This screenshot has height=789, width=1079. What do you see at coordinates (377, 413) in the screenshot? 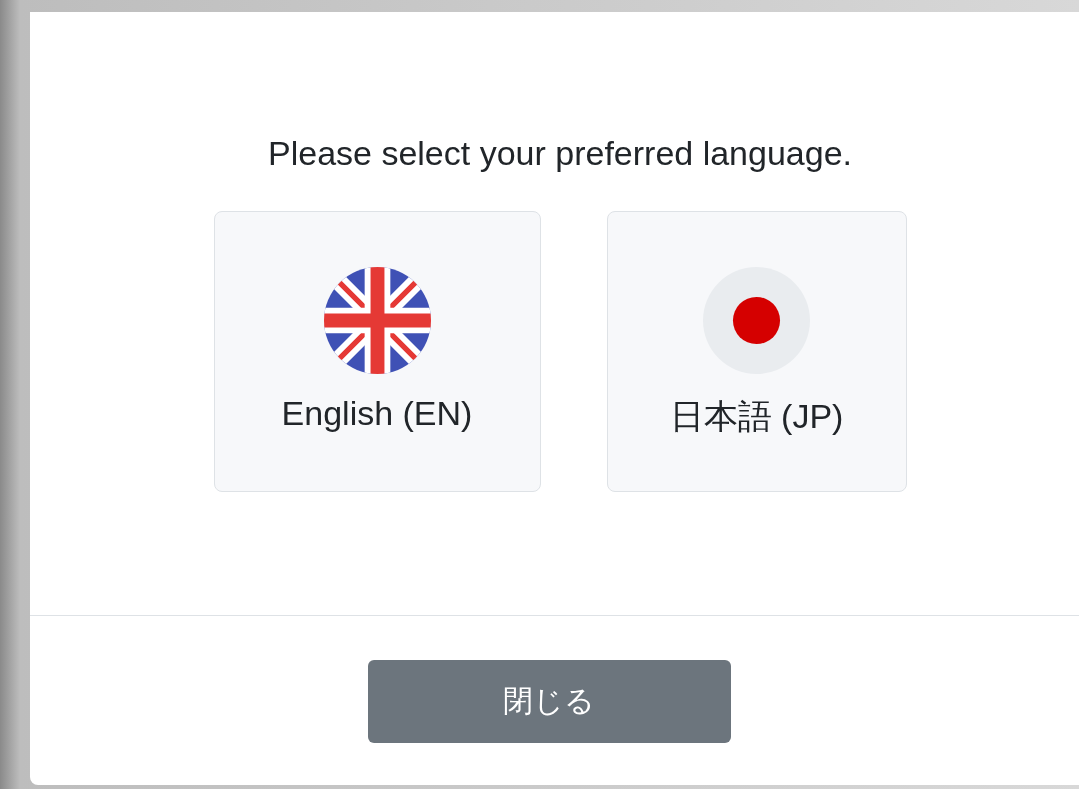
I see `language-label: English (EN)` at bounding box center [377, 413].